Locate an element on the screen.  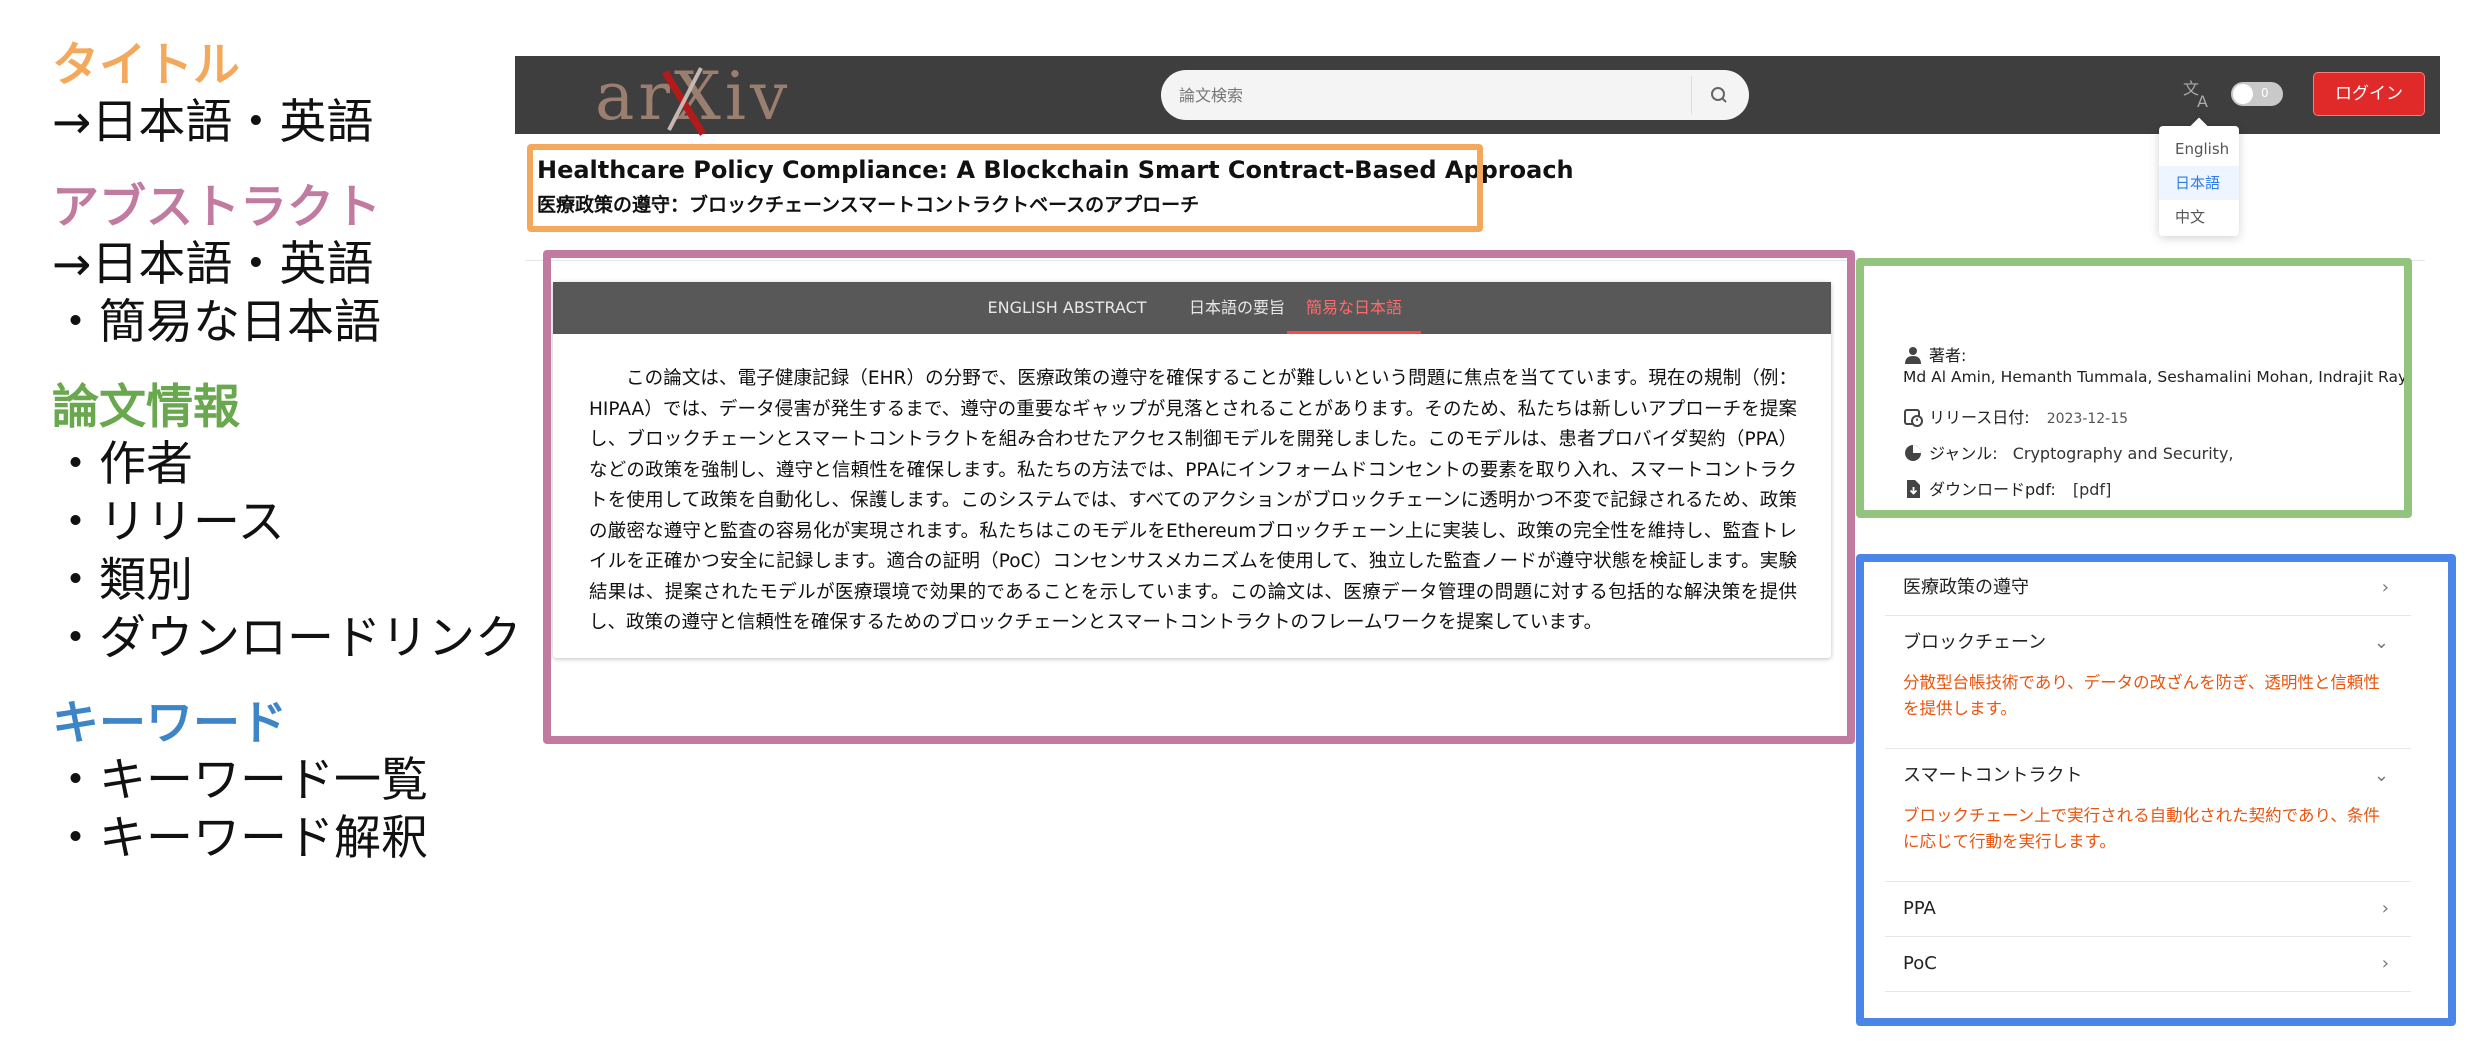
legend-keywords-heading: キーワード is located at coordinates (169, 723).